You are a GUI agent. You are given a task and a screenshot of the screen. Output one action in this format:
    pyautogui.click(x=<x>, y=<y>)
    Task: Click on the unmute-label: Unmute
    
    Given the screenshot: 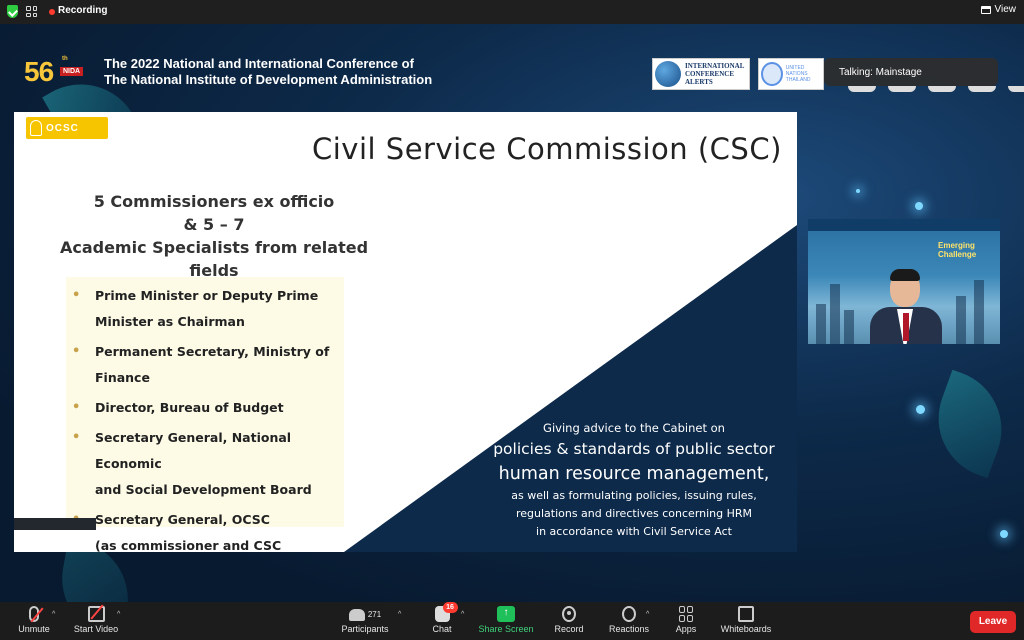 What is the action you would take?
    pyautogui.click(x=34, y=629)
    